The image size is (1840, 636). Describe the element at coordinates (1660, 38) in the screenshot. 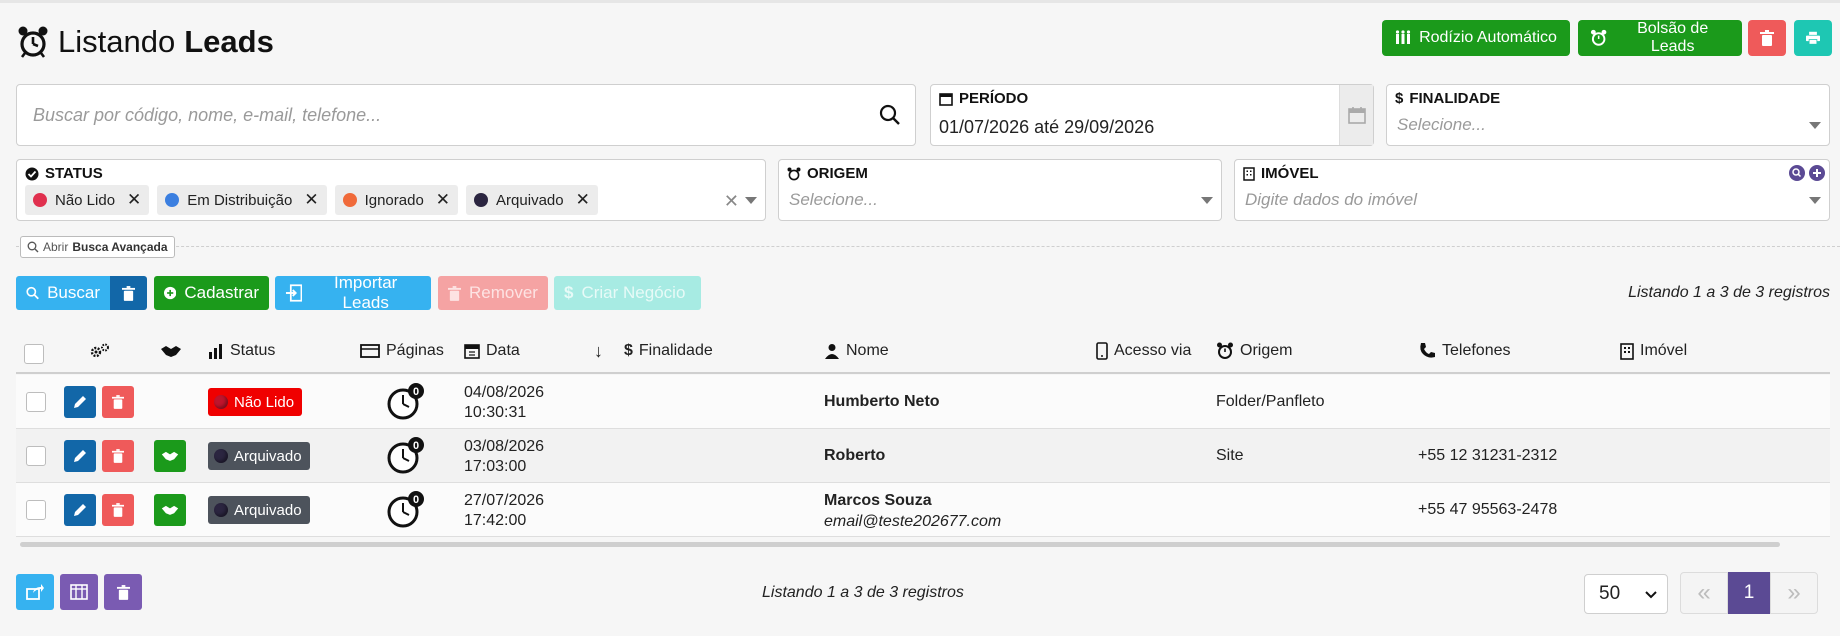

I see `bolsao-leads-button: Bolsão de Leads` at that location.